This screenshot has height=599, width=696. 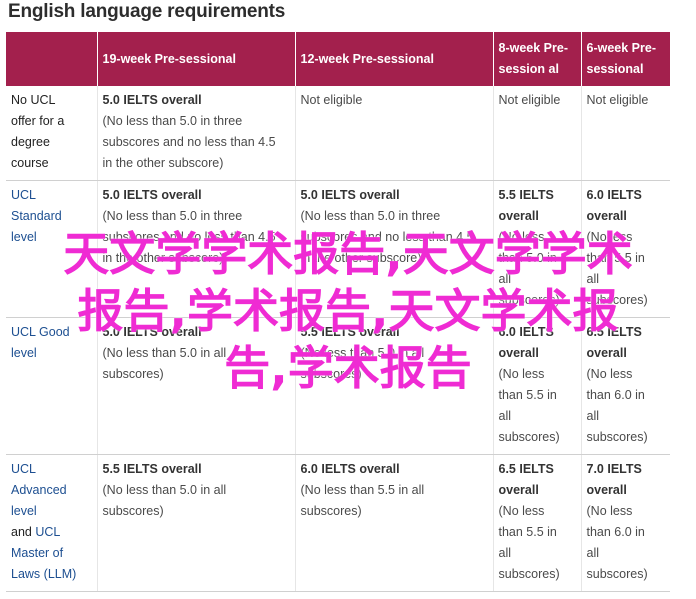 I want to click on page-title: English language requirements, so click(x=147, y=11).